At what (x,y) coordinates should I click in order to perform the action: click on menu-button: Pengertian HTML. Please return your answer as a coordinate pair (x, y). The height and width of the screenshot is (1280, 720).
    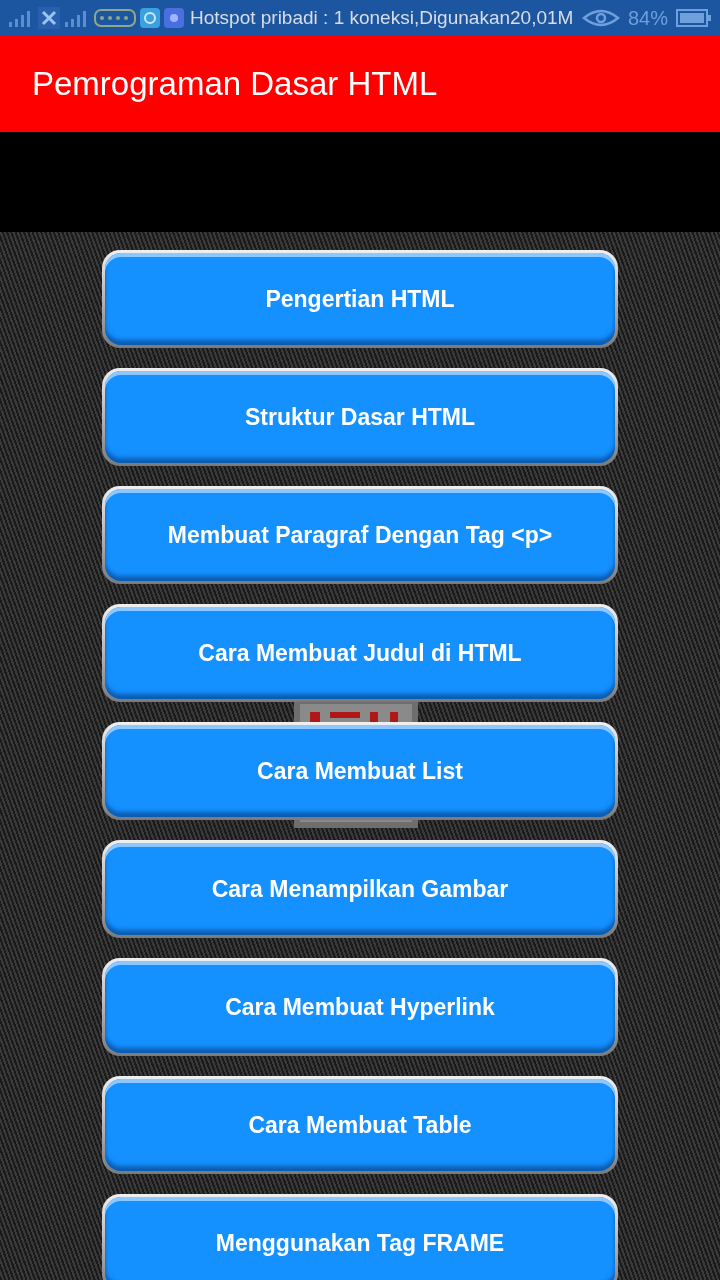
    Looking at the image, I should click on (360, 299).